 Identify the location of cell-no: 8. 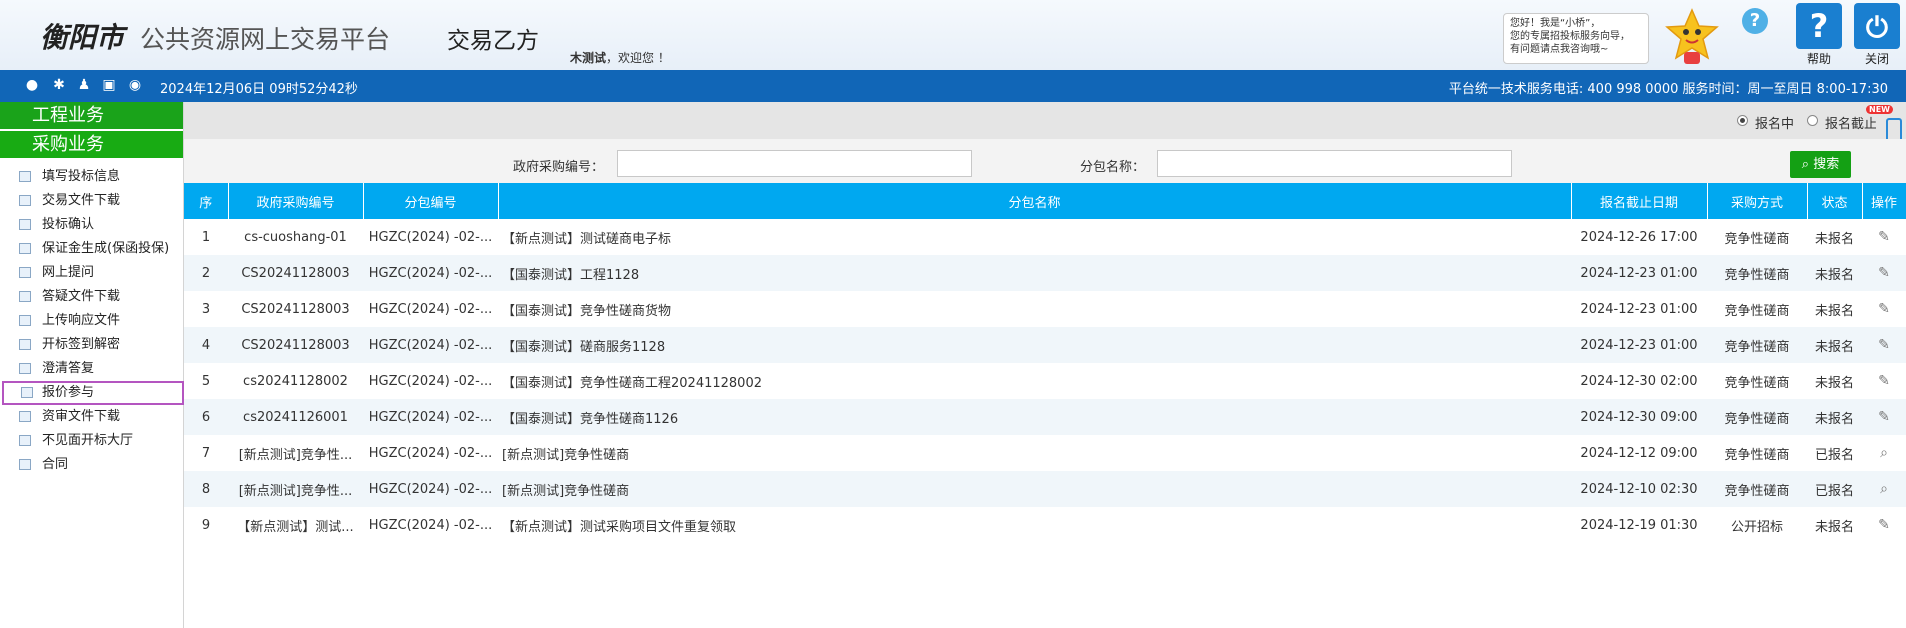
(206, 489).